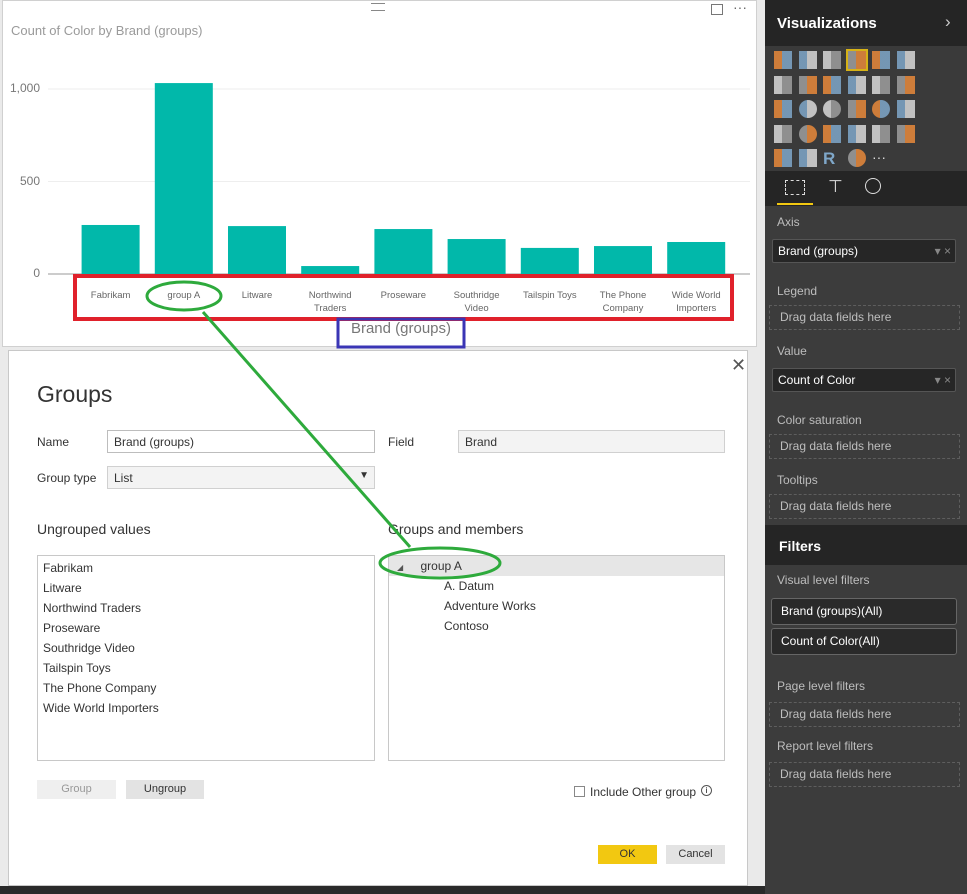 This screenshot has height=894, width=967. Describe the element at coordinates (476, 256) in the screenshot. I see `bar-southridge-video` at that location.